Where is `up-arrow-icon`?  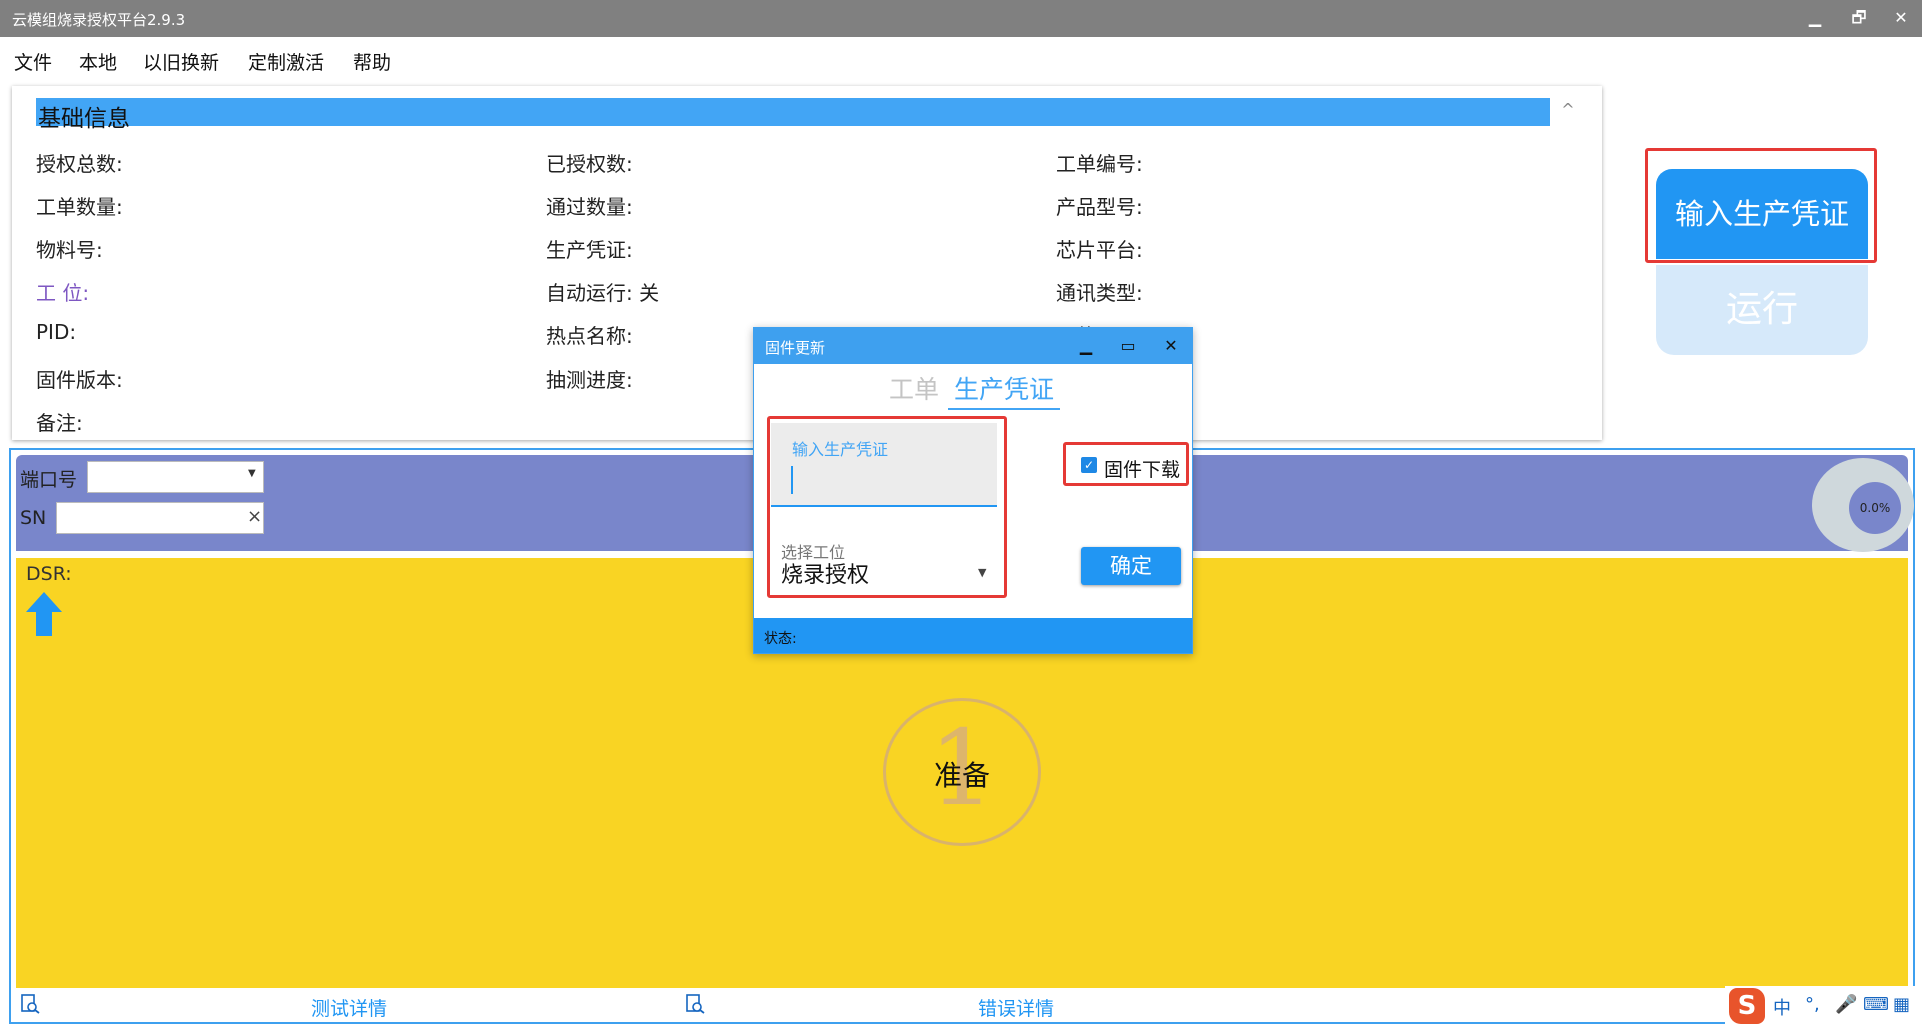 up-arrow-icon is located at coordinates (44, 614).